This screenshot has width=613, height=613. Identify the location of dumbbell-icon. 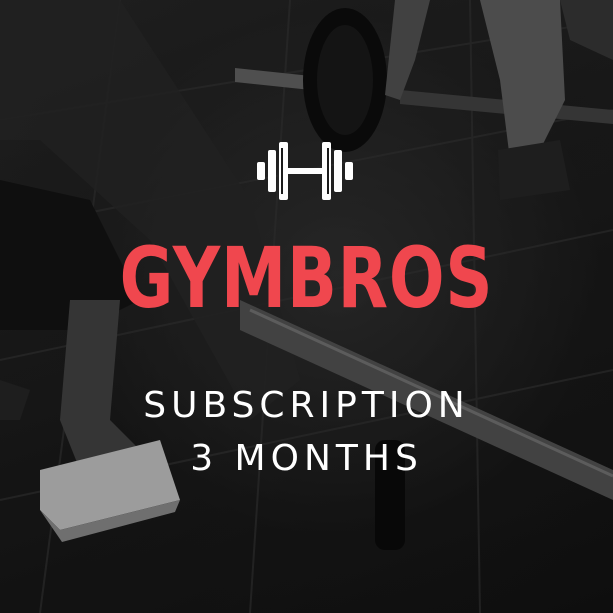
(305, 171).